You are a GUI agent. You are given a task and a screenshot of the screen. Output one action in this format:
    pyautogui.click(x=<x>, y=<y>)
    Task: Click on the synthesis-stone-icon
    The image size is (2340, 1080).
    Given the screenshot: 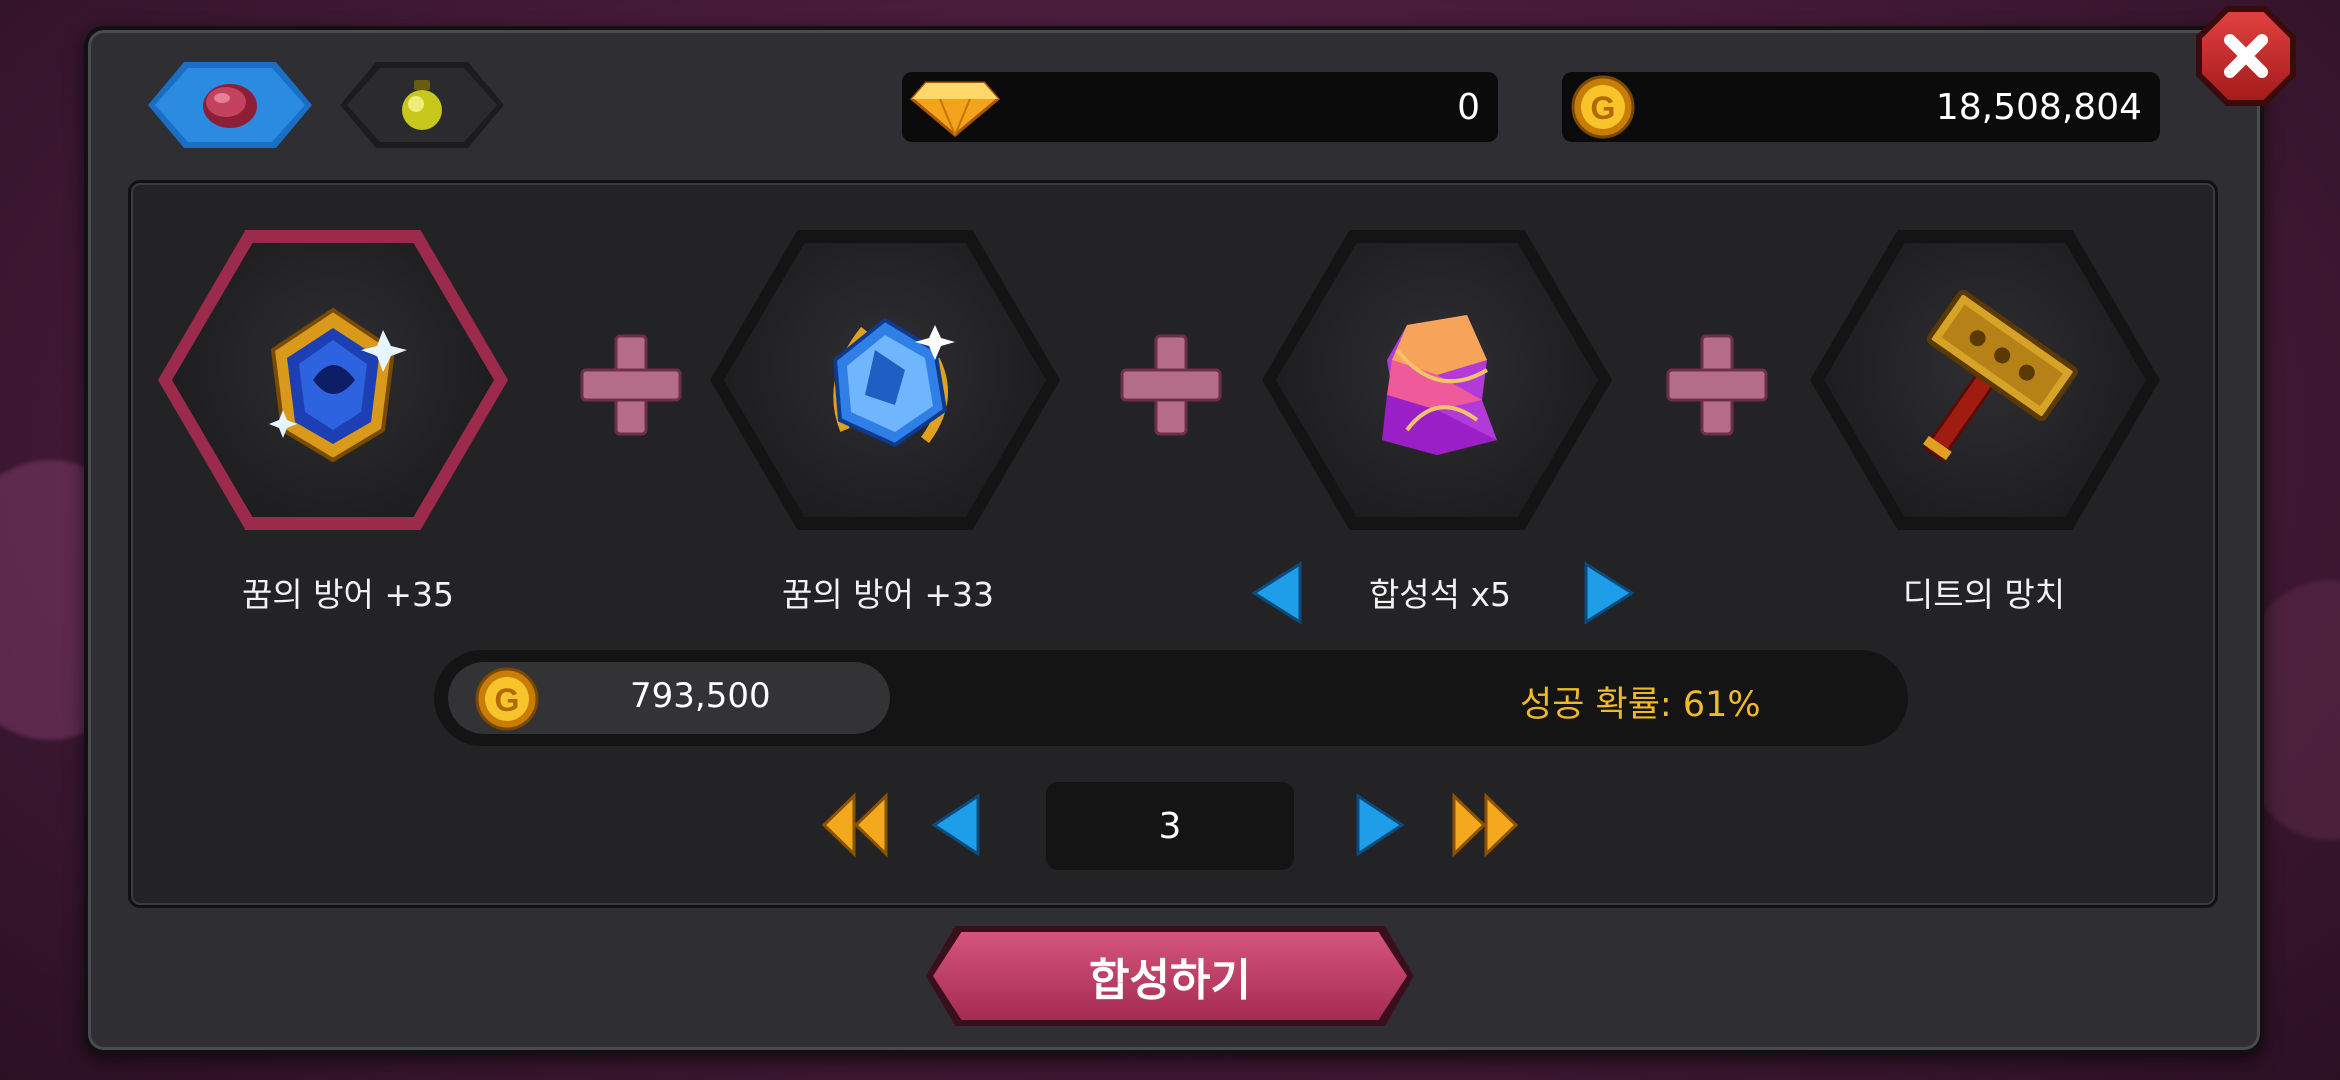 What is the action you would take?
    pyautogui.click(x=1439, y=385)
    